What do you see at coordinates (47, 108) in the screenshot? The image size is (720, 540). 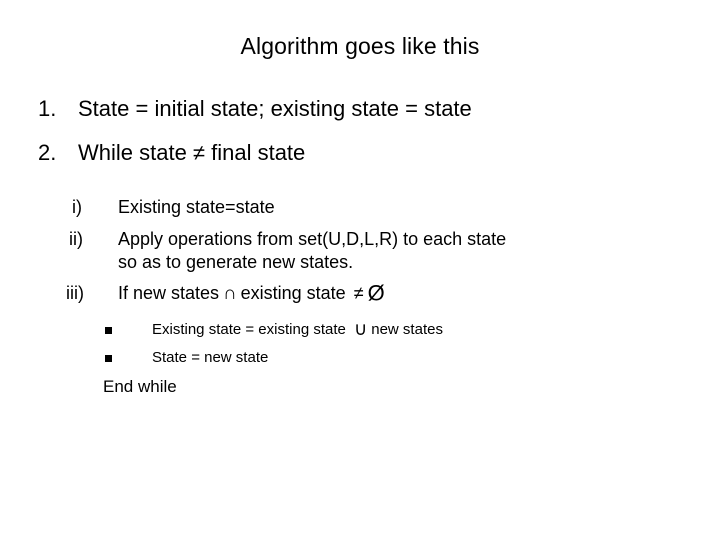 I see `numbered-item-1-marker: 1.` at bounding box center [47, 108].